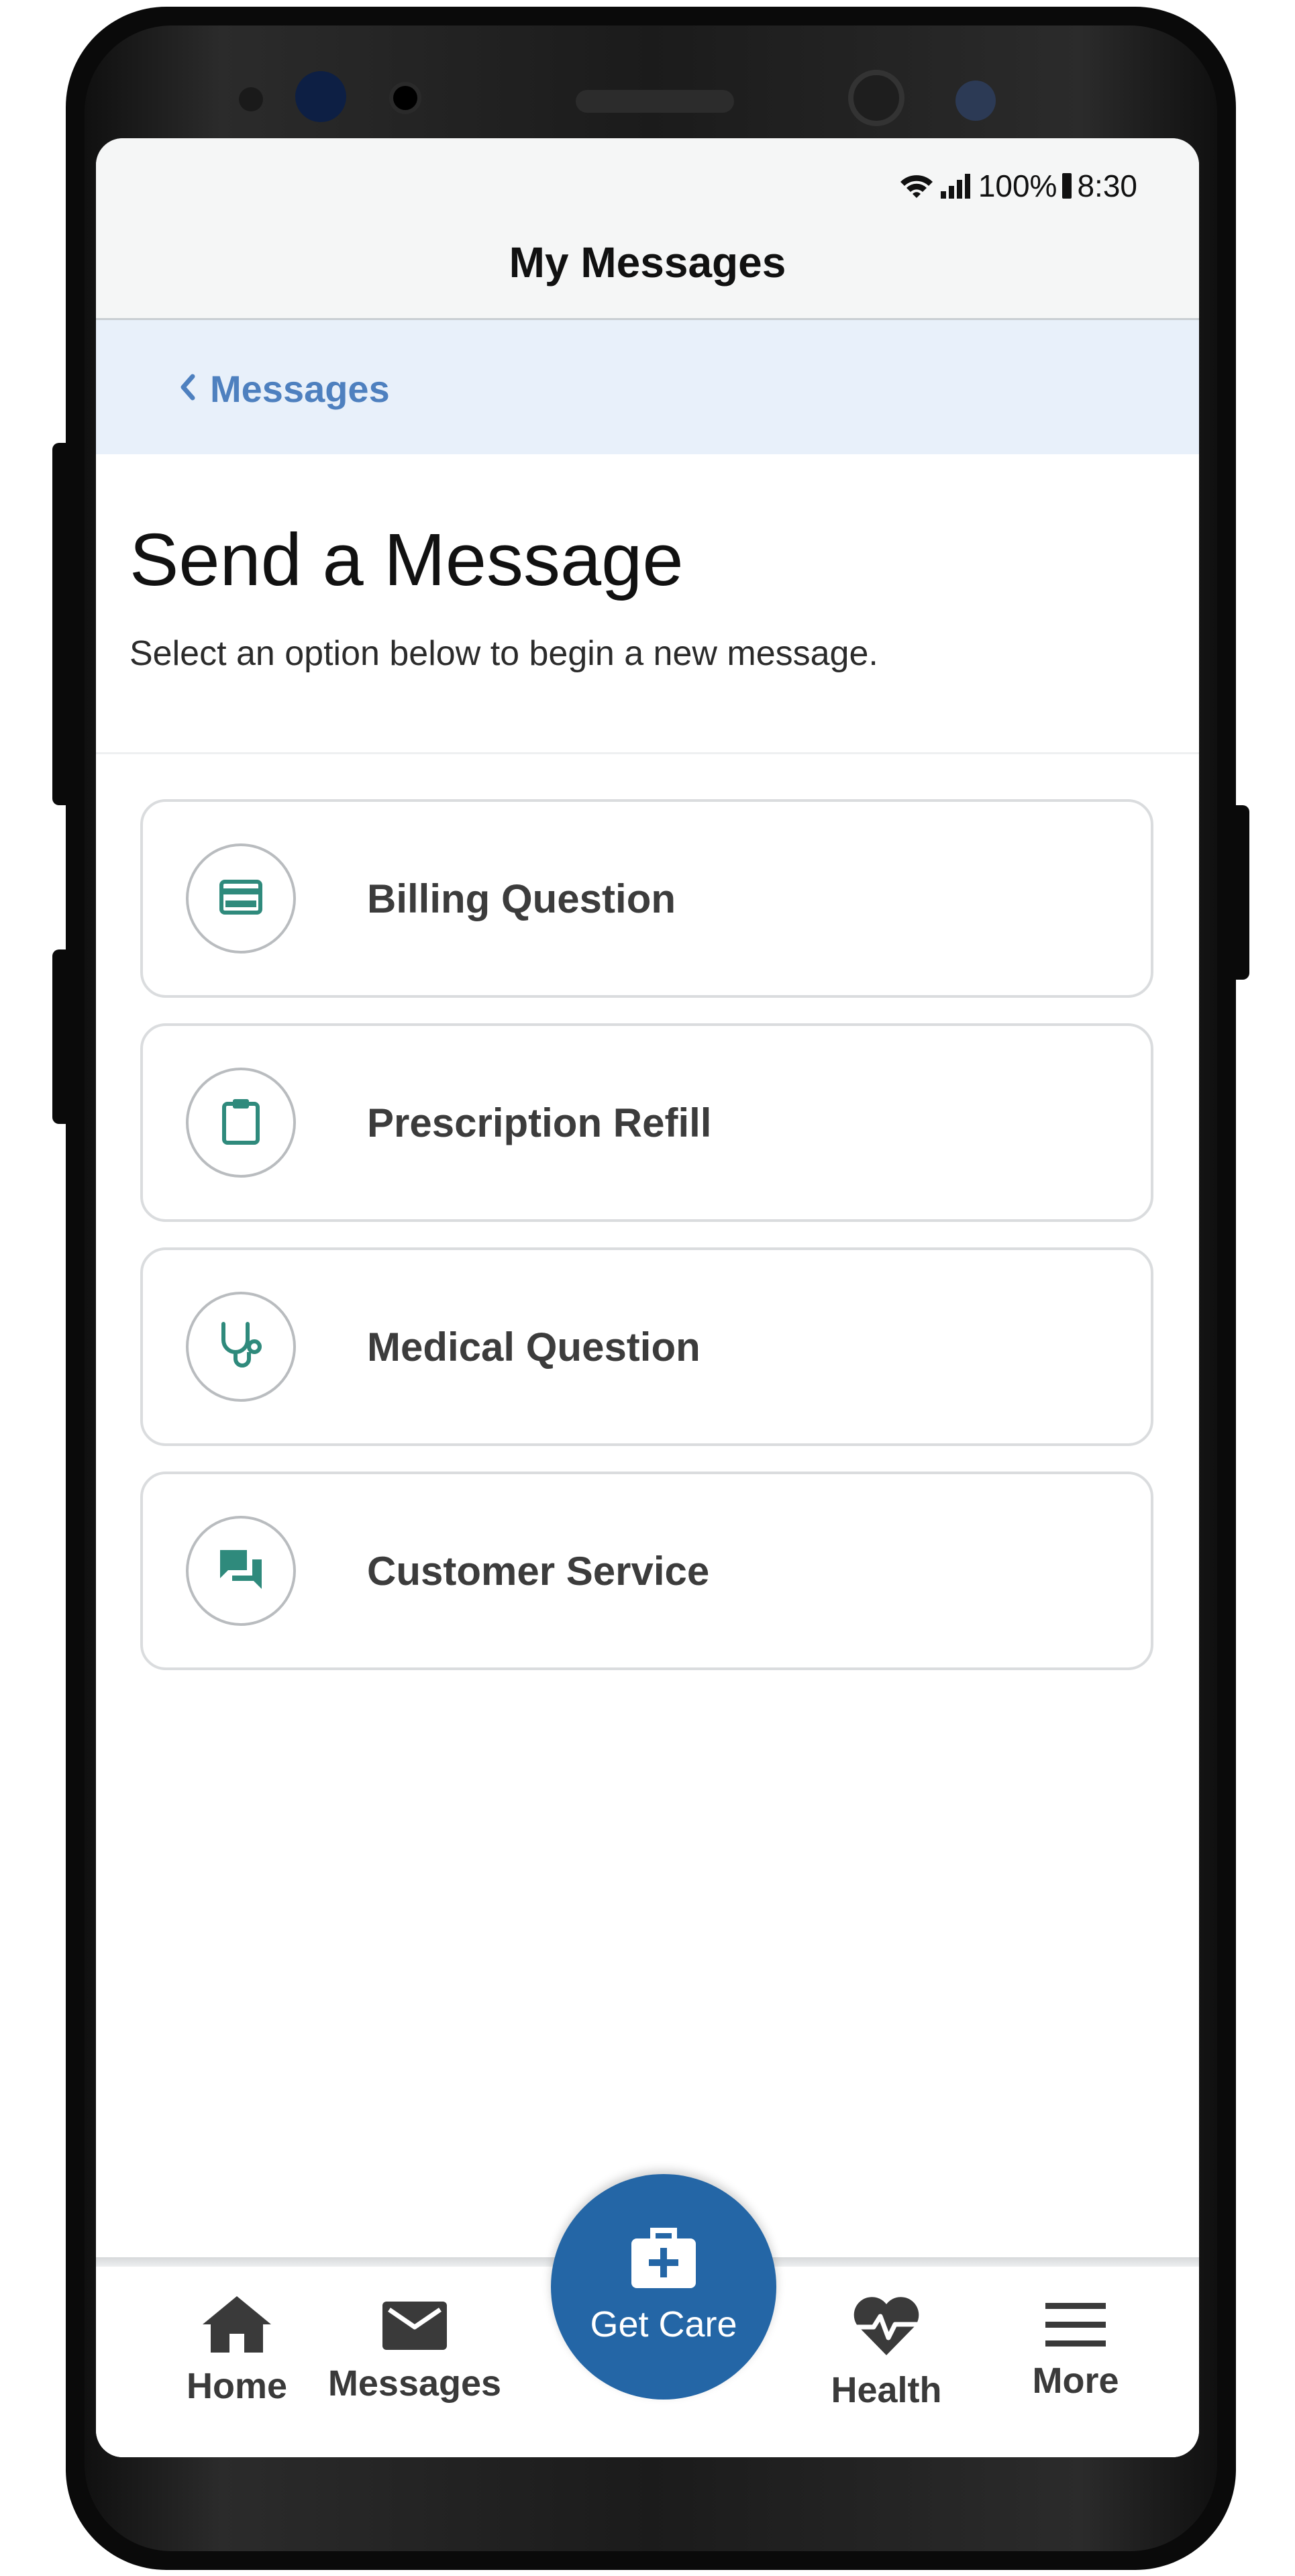  I want to click on chat-bubbles-icon, so click(240, 1571).